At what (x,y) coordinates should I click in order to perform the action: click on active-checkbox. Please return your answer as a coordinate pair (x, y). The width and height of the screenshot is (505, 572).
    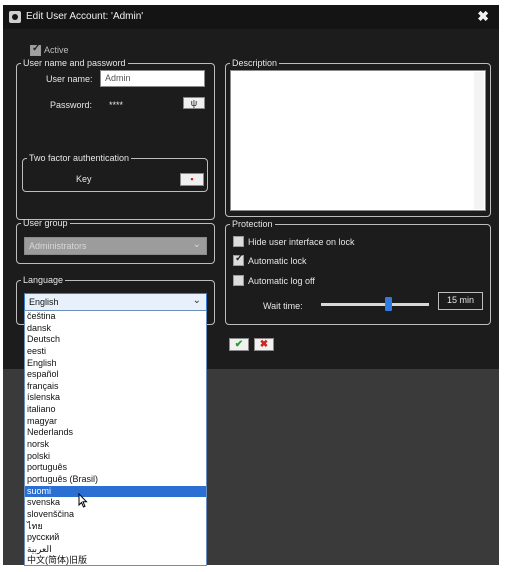
    Looking at the image, I should click on (35, 49).